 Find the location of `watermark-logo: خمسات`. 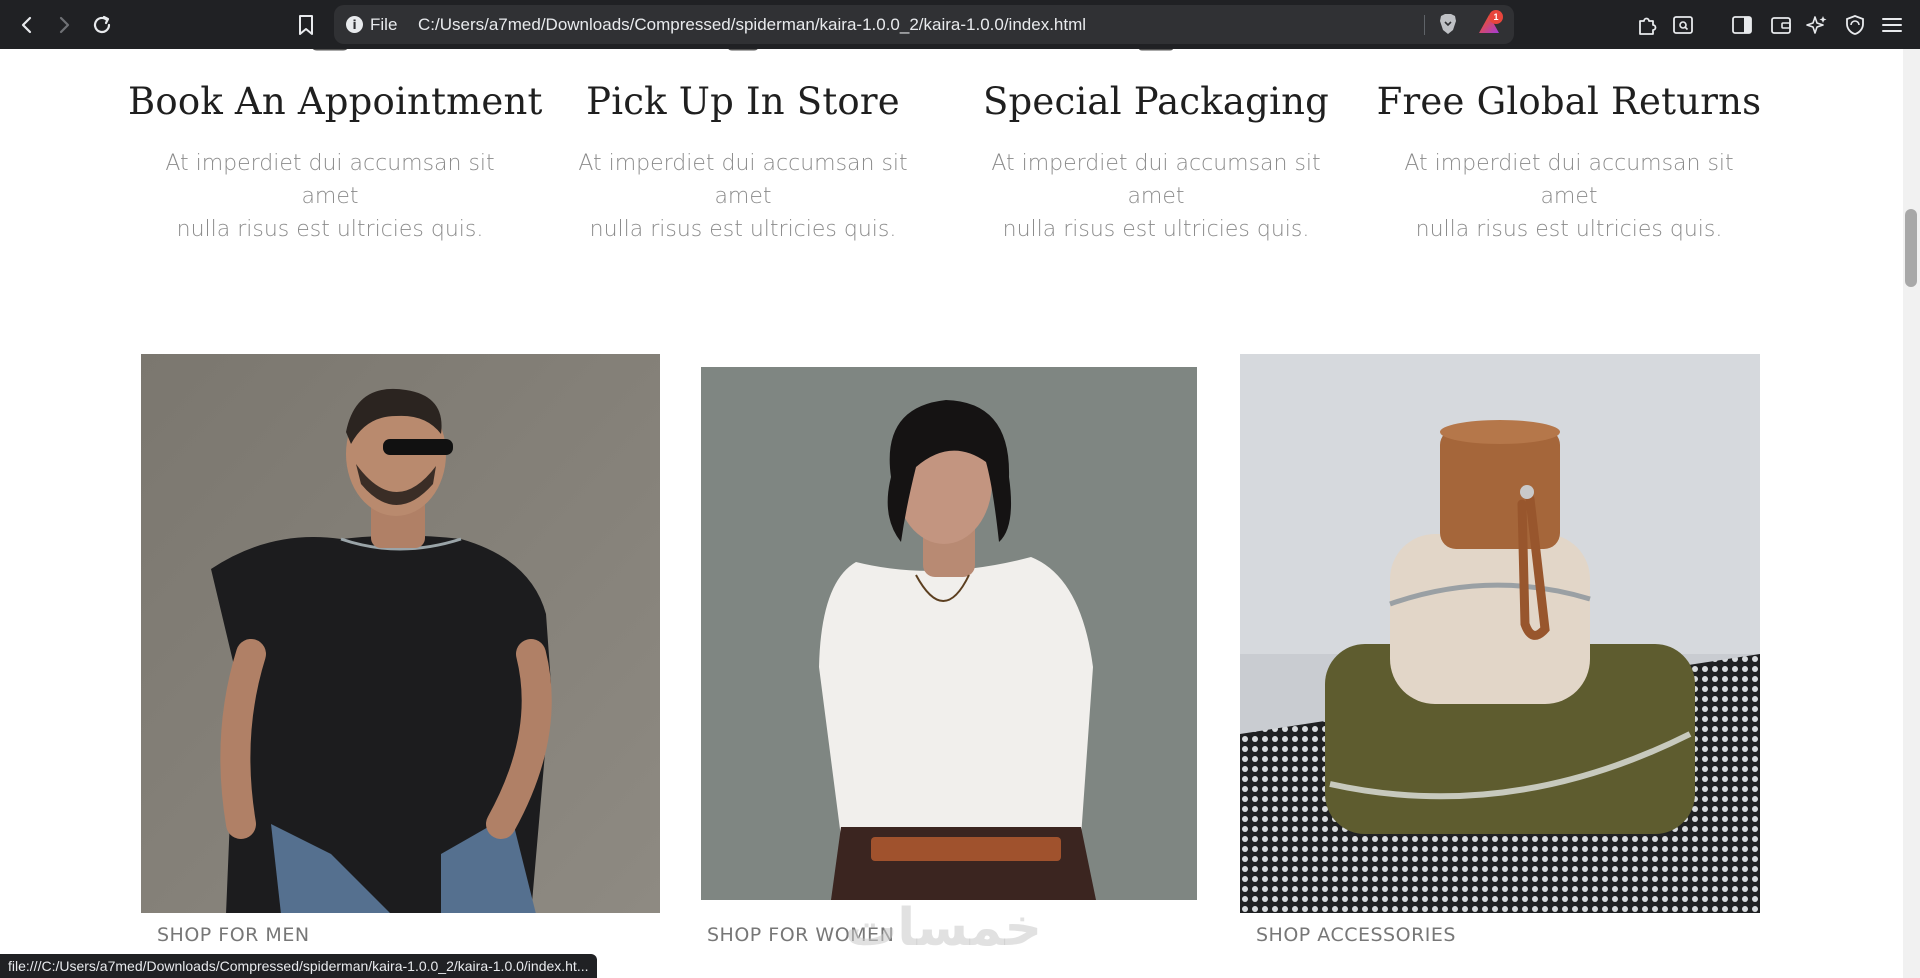

watermark-logo: خمسات is located at coordinates (944, 928).